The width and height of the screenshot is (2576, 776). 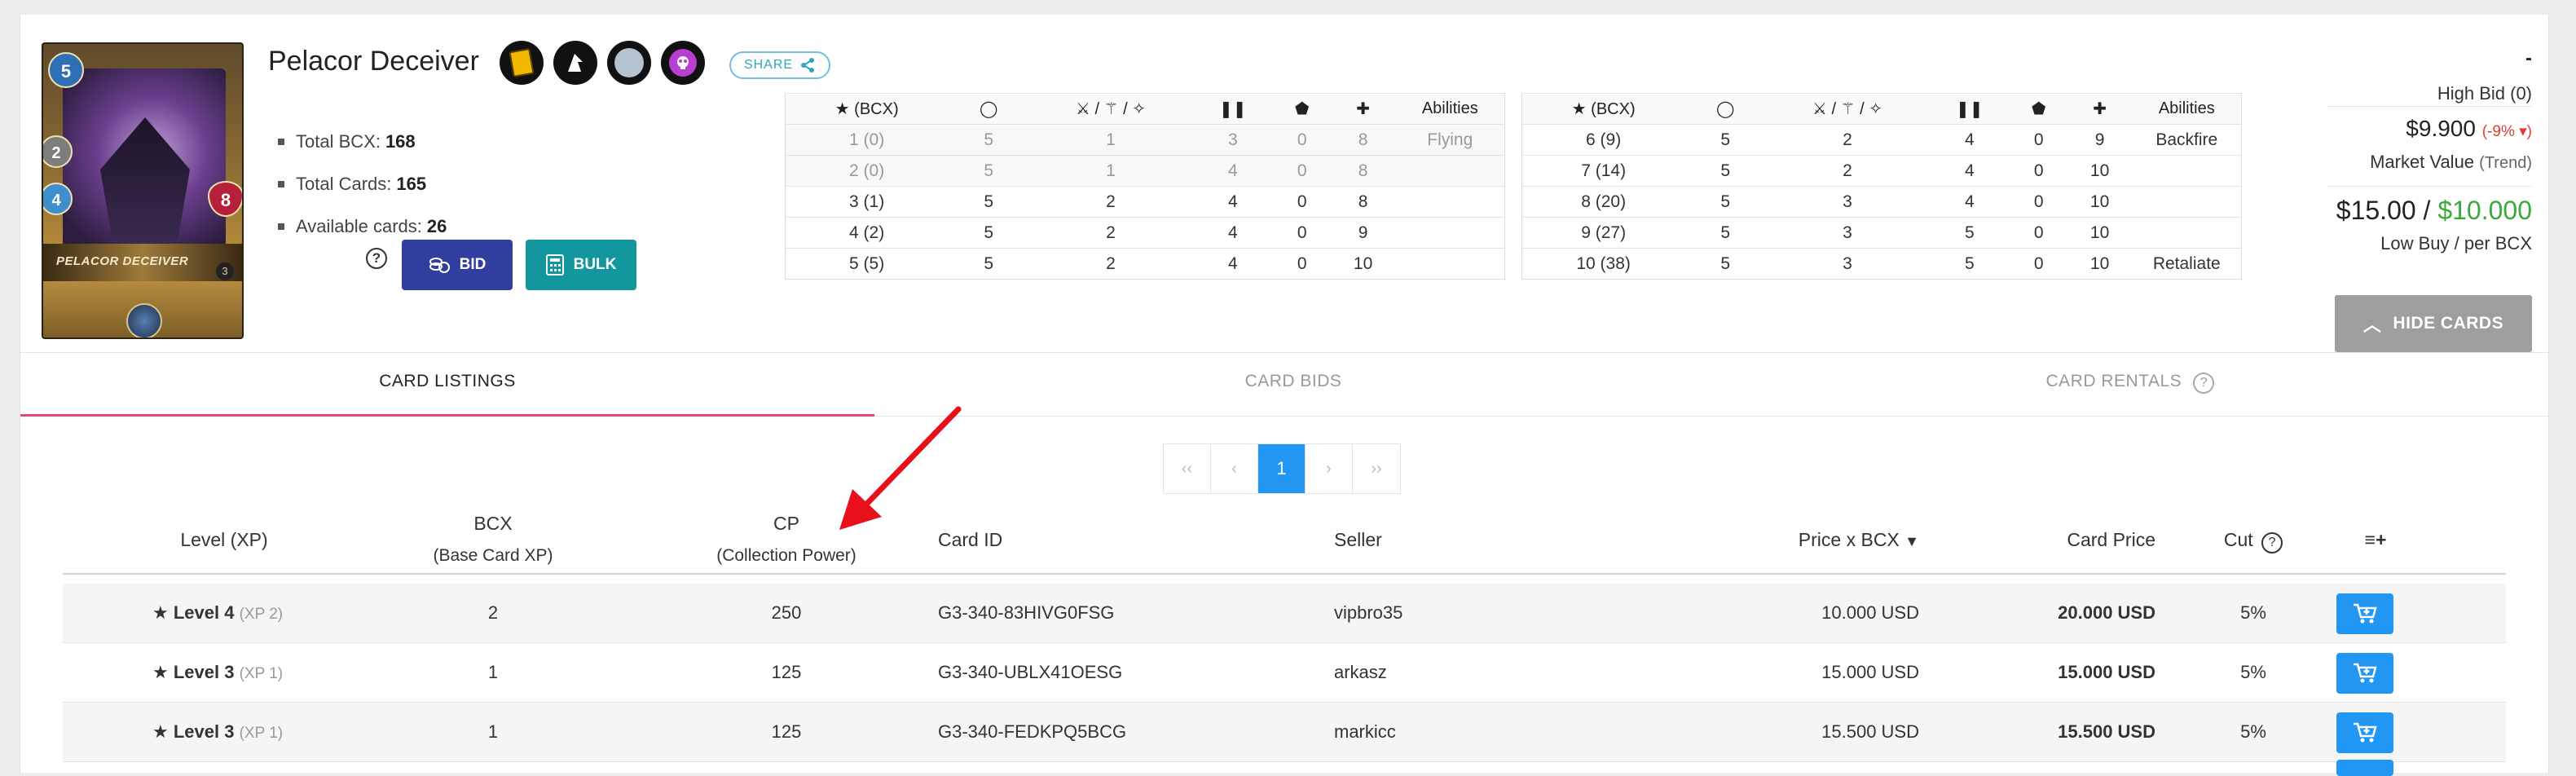 I want to click on card-health-badge: 8, so click(x=225, y=199).